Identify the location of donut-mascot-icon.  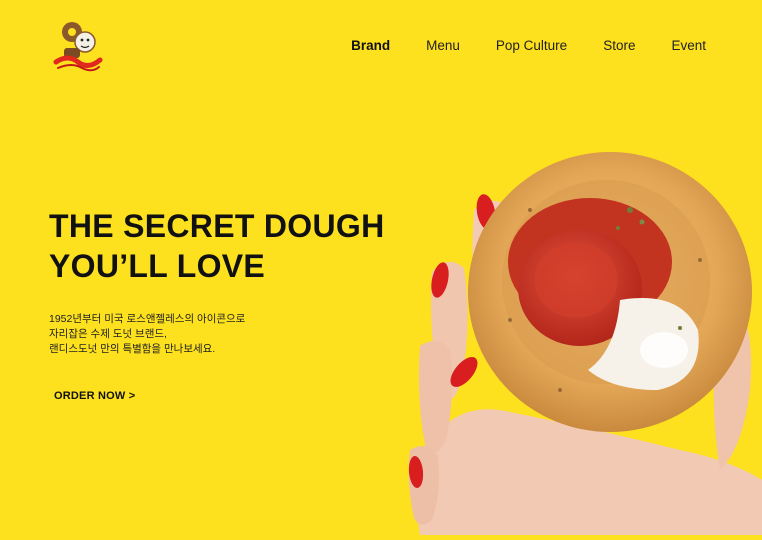
(78, 47).